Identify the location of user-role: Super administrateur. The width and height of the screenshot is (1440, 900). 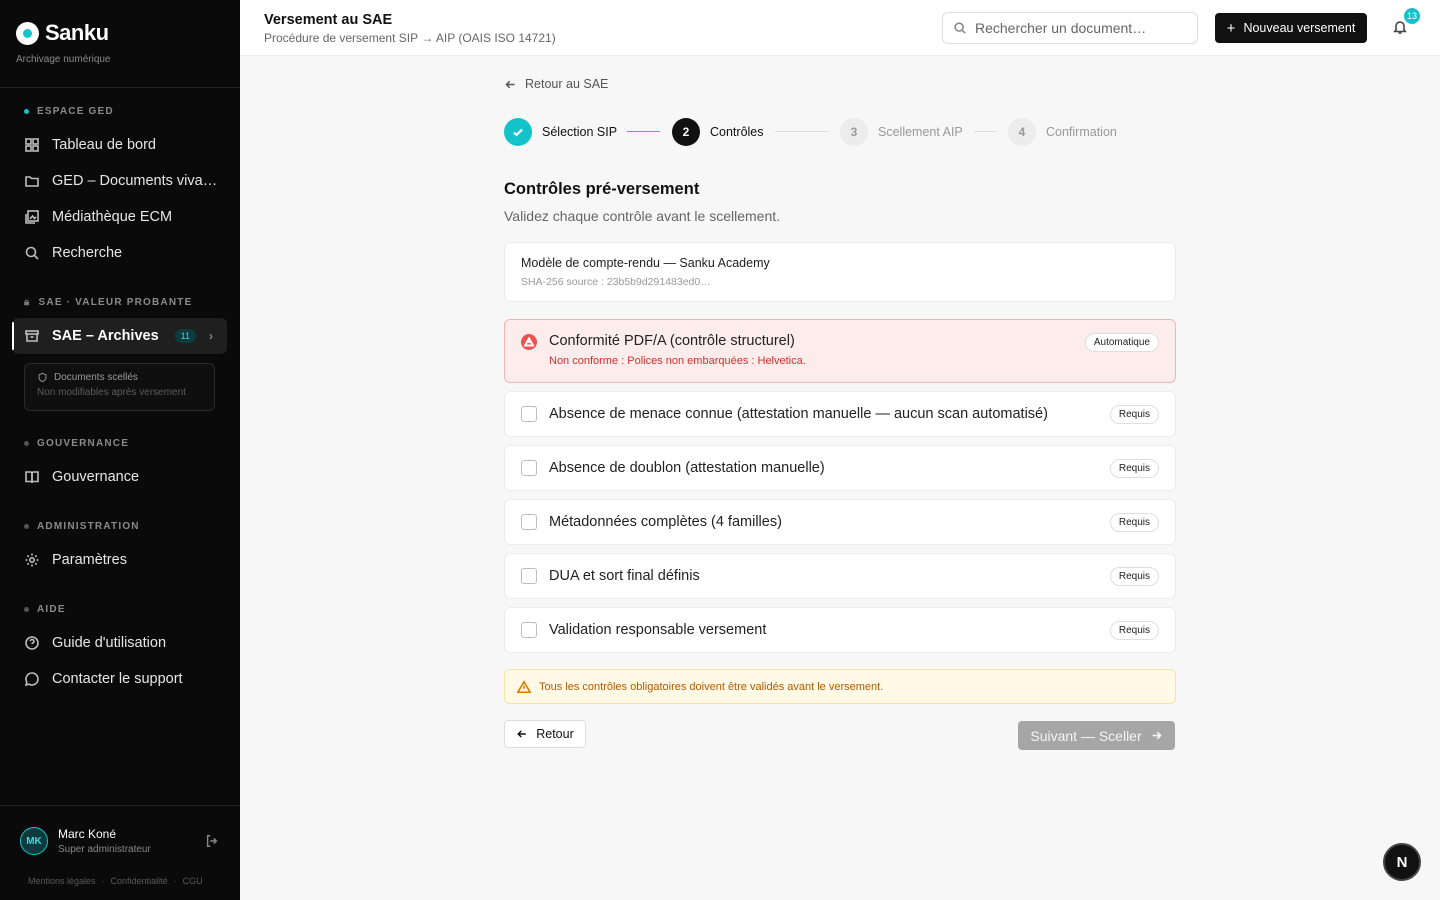
(104, 849).